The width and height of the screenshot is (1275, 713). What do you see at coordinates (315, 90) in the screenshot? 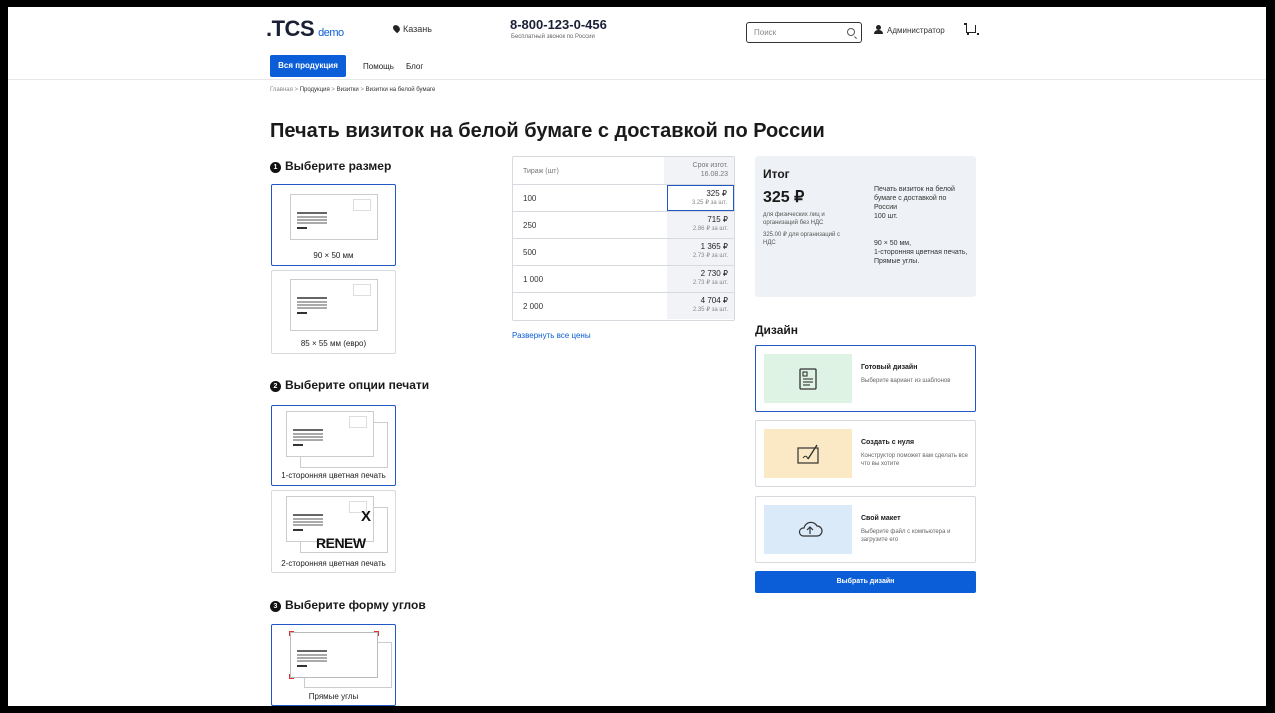
I see `breadcrumb-products: Продукция` at bounding box center [315, 90].